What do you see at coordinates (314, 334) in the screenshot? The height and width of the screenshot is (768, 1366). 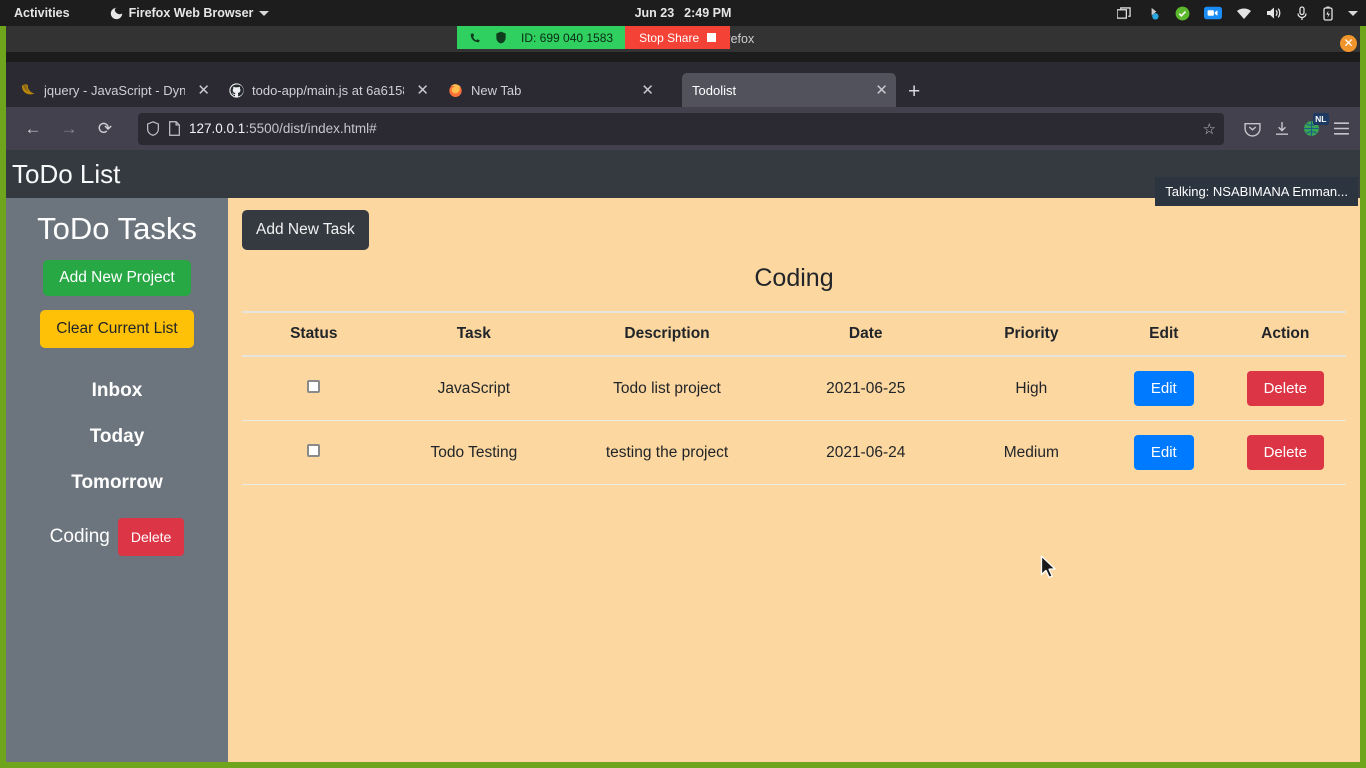 I see `column-header-status: Status` at bounding box center [314, 334].